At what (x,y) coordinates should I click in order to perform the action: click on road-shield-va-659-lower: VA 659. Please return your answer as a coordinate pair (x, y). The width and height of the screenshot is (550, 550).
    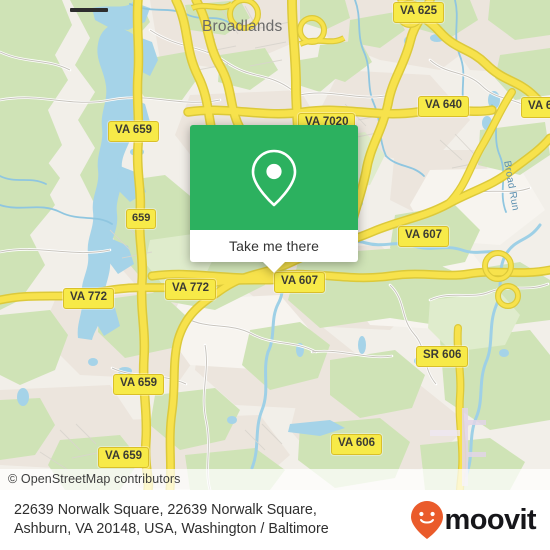
    Looking at the image, I should click on (124, 457).